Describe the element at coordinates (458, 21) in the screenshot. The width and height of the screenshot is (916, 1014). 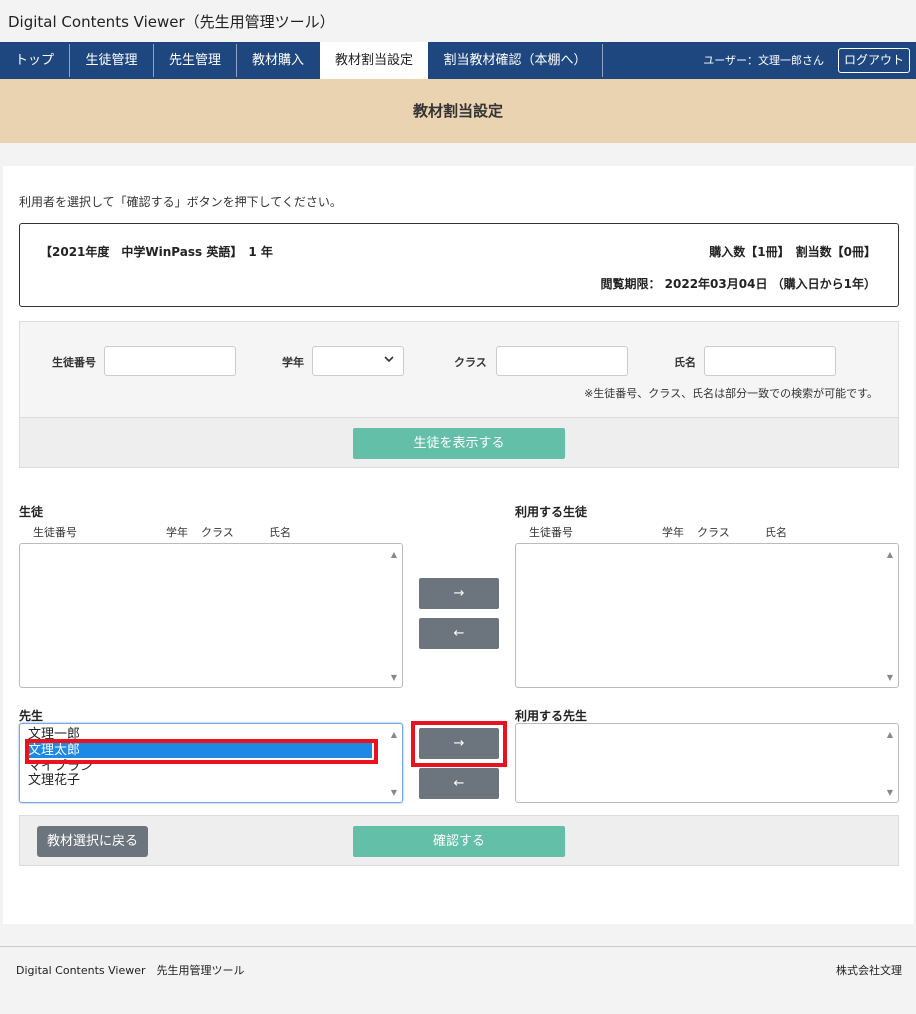
I see `app-title: Digital Contents Viewer（先生用管理ツール）` at that location.